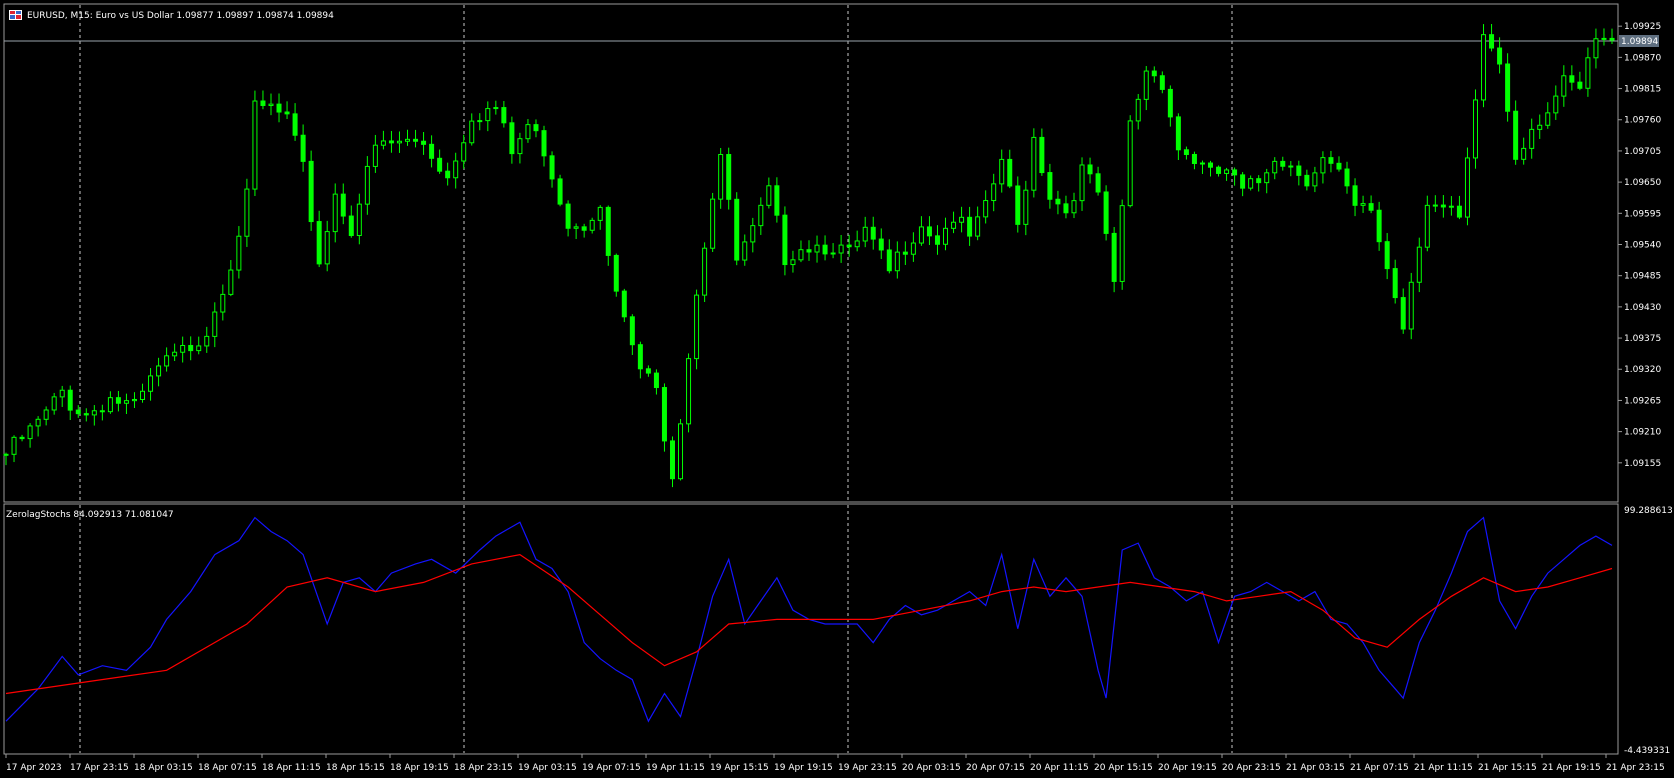 This screenshot has height=778, width=1674. I want to click on time-tick-label: 19 Apr 23:15, so click(867, 768).